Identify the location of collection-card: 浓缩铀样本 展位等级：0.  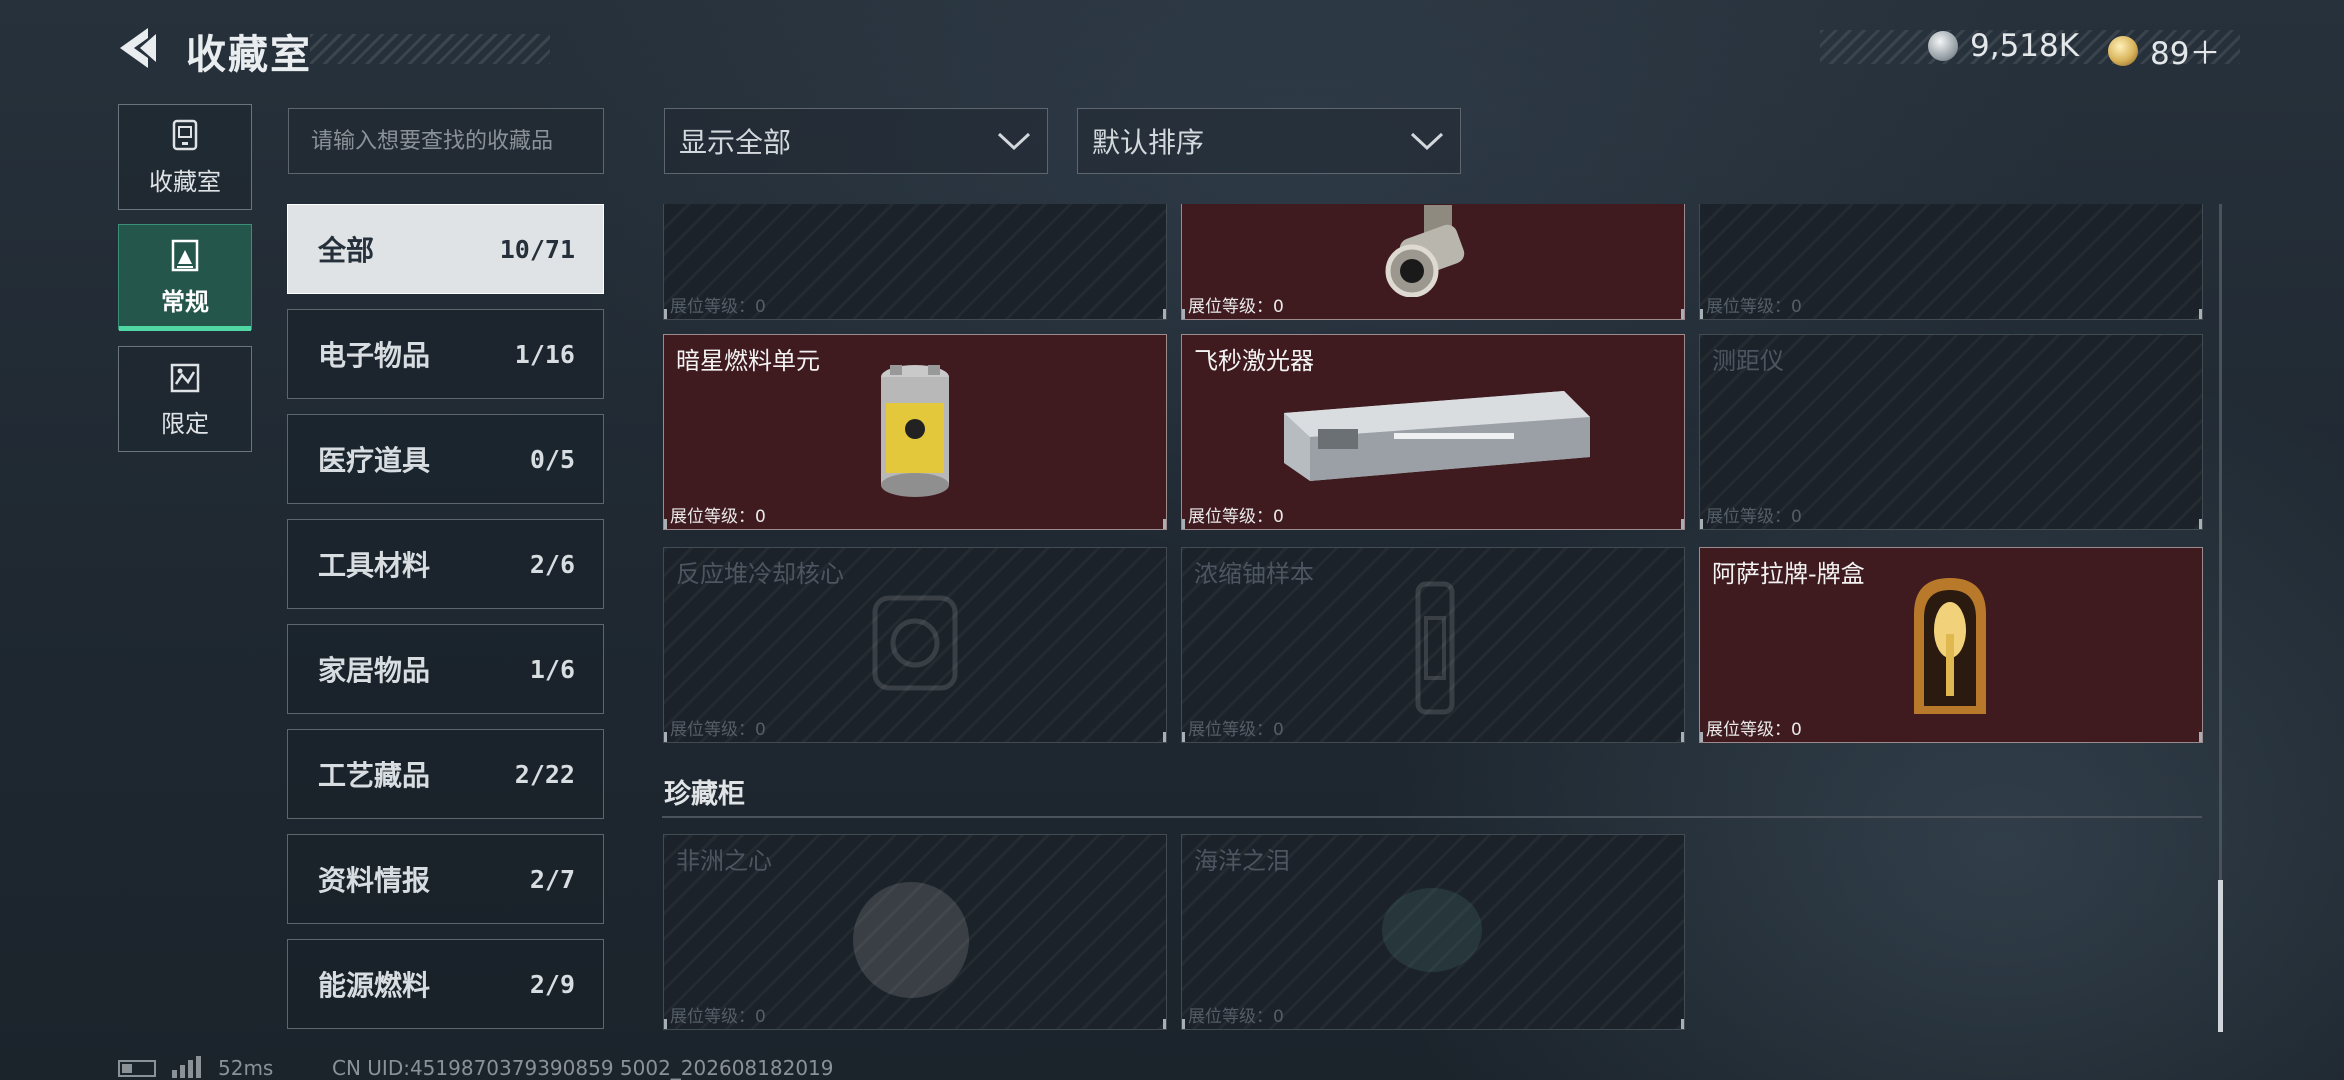
(1433, 645).